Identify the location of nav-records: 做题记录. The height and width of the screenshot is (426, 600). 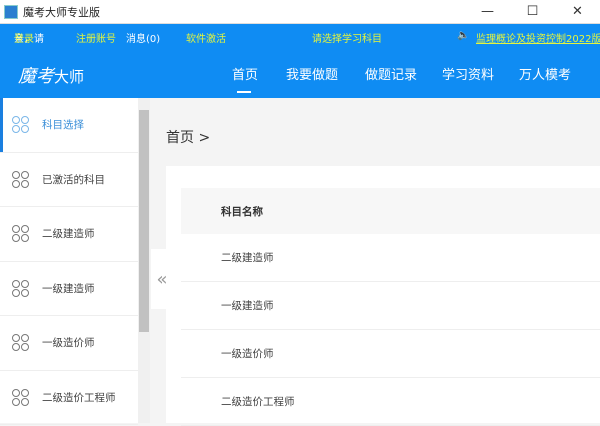
(391, 73).